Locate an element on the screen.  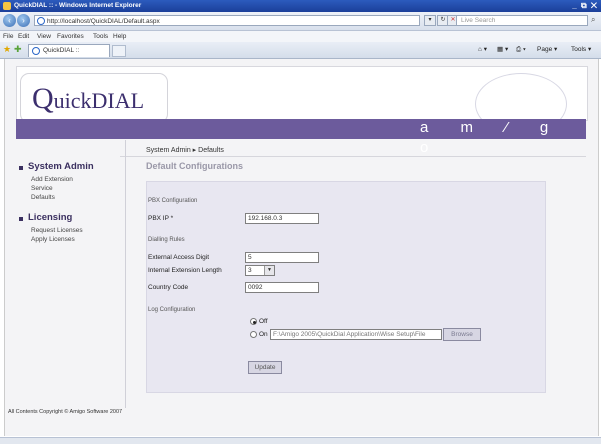
feeds-icon: ▦ ▾ is located at coordinates (502, 50).